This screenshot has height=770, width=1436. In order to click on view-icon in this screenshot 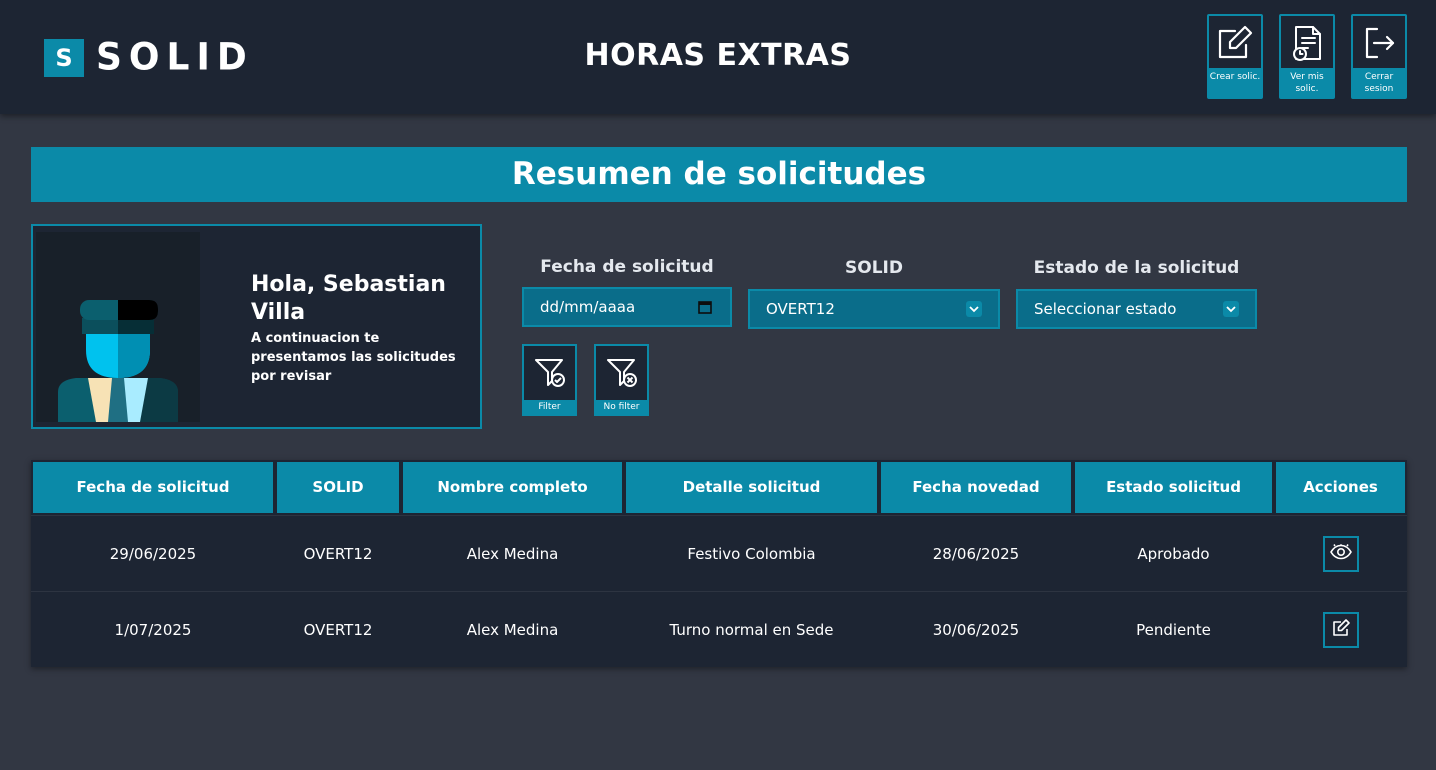, I will do `click(1340, 553)`.